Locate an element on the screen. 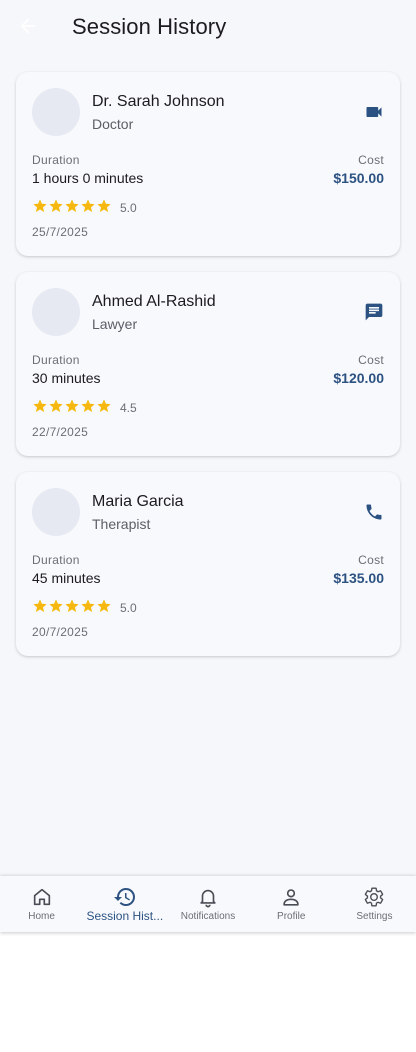 The image size is (416, 1052). star-rating: 4.5 is located at coordinates (84, 407).